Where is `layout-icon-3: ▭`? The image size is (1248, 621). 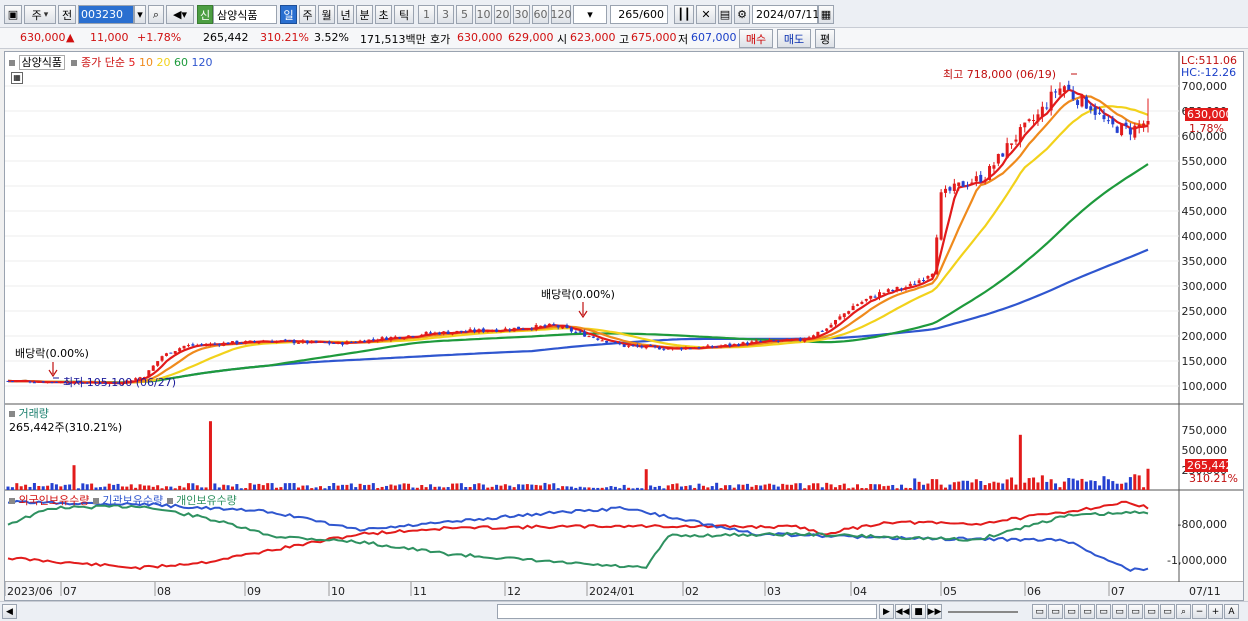 layout-icon-3: ▭ is located at coordinates (1071, 611).